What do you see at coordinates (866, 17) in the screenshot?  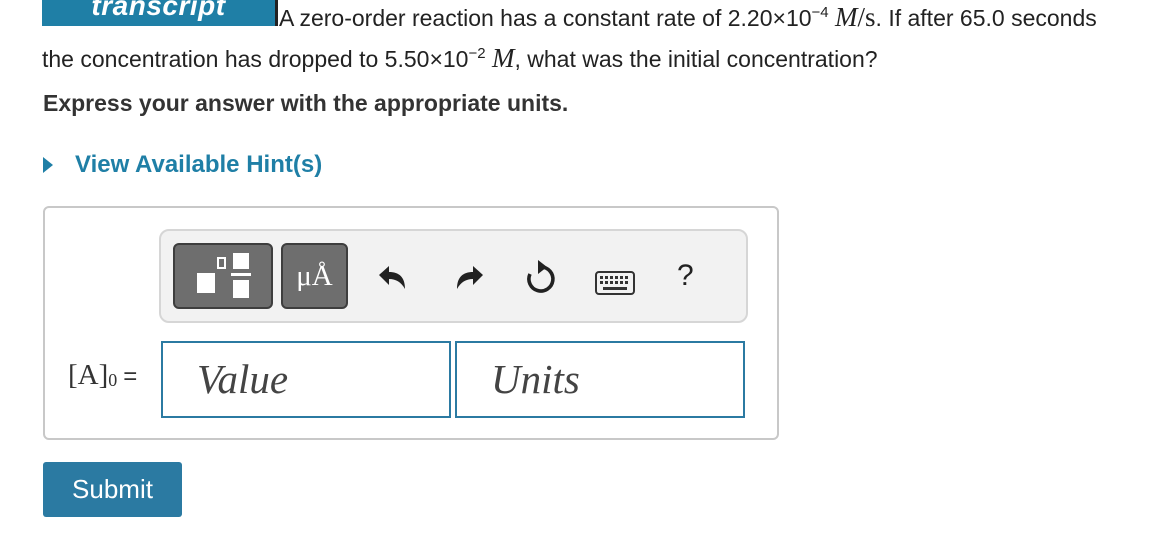 I see `unit-symbol: /s` at bounding box center [866, 17].